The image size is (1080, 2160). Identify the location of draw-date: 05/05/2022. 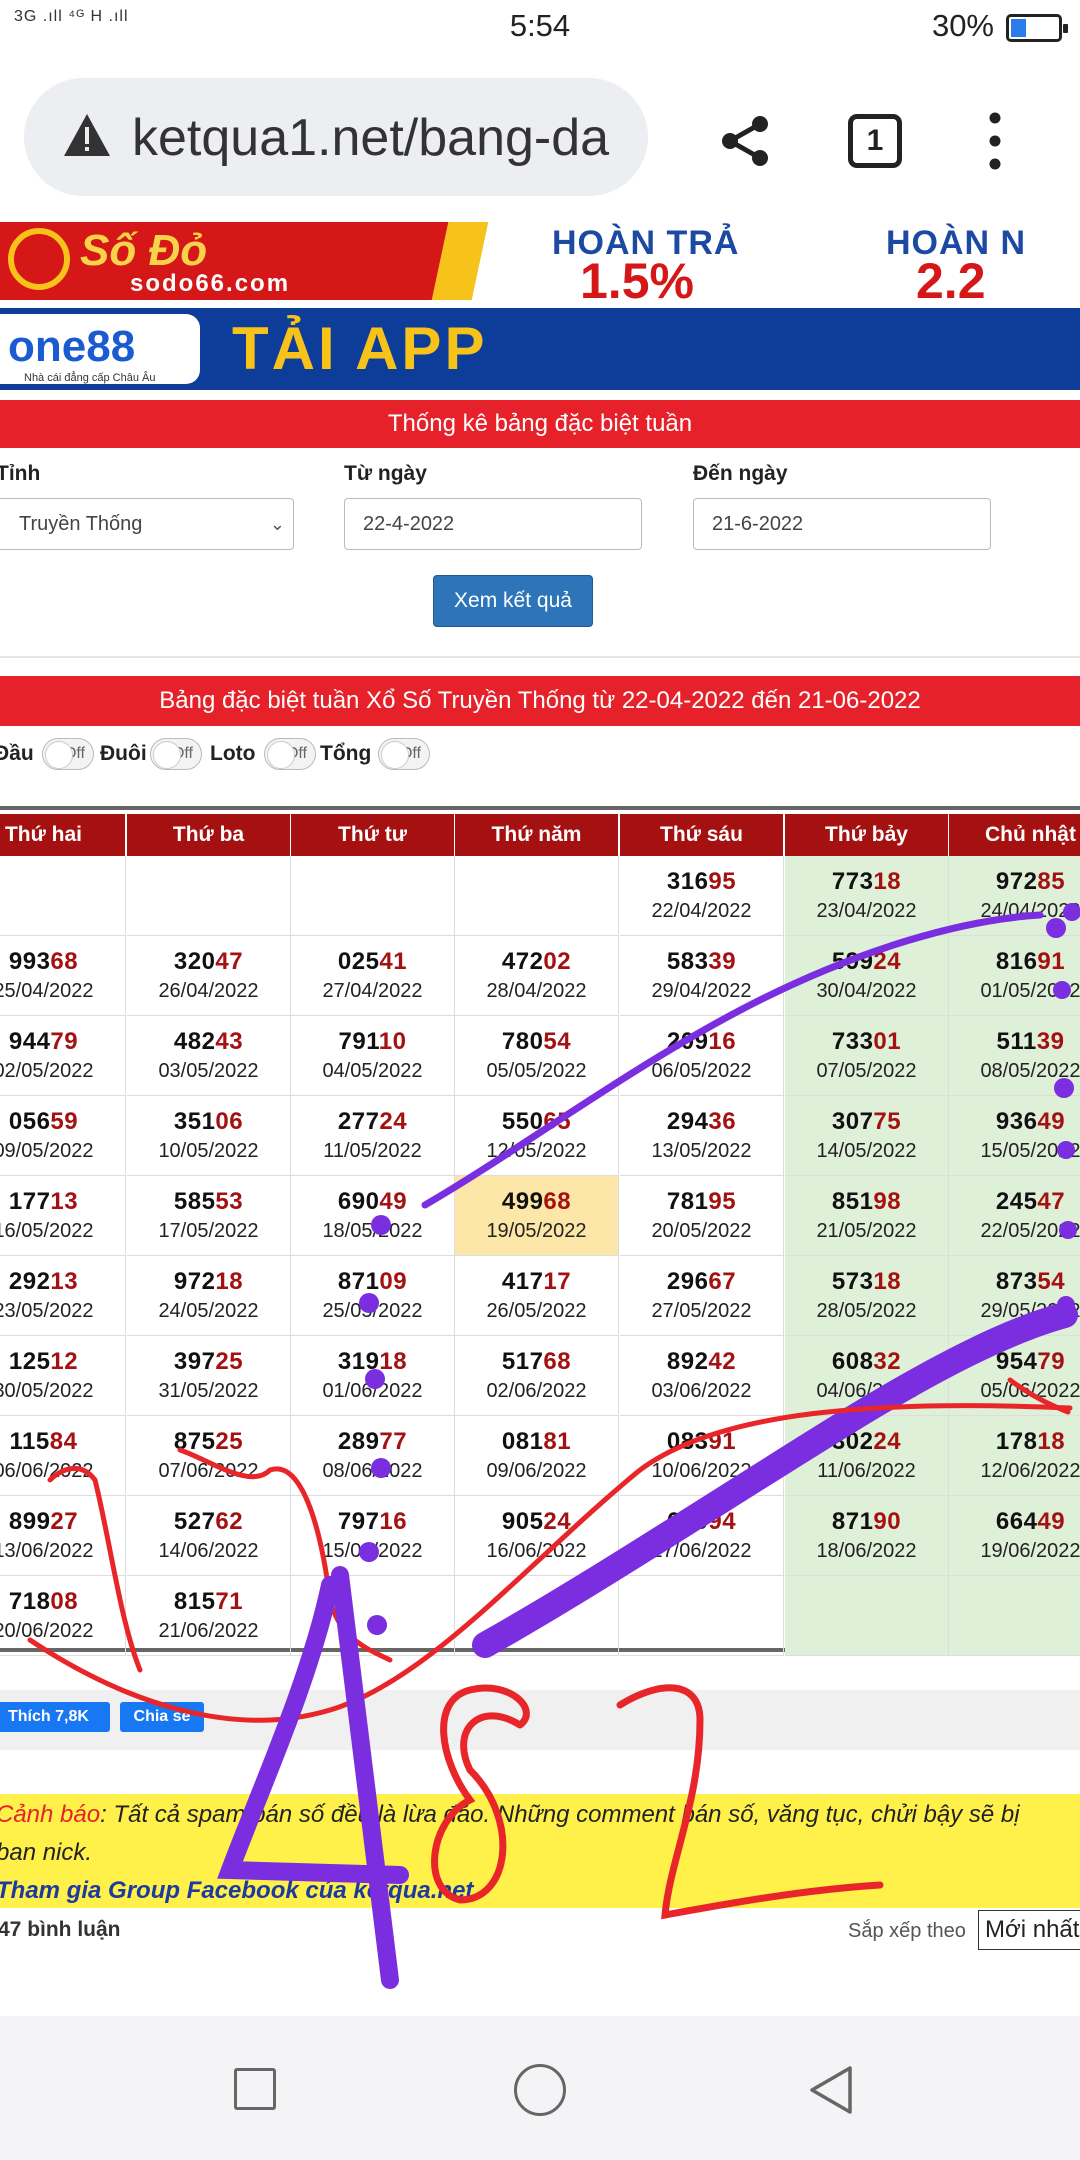
(536, 1071).